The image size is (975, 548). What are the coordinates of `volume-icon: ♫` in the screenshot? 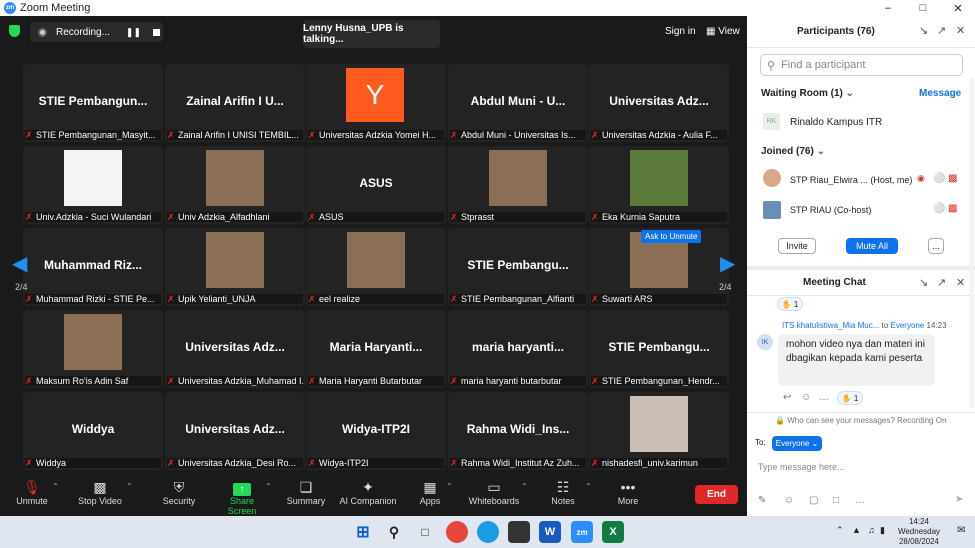 It's located at (871, 530).